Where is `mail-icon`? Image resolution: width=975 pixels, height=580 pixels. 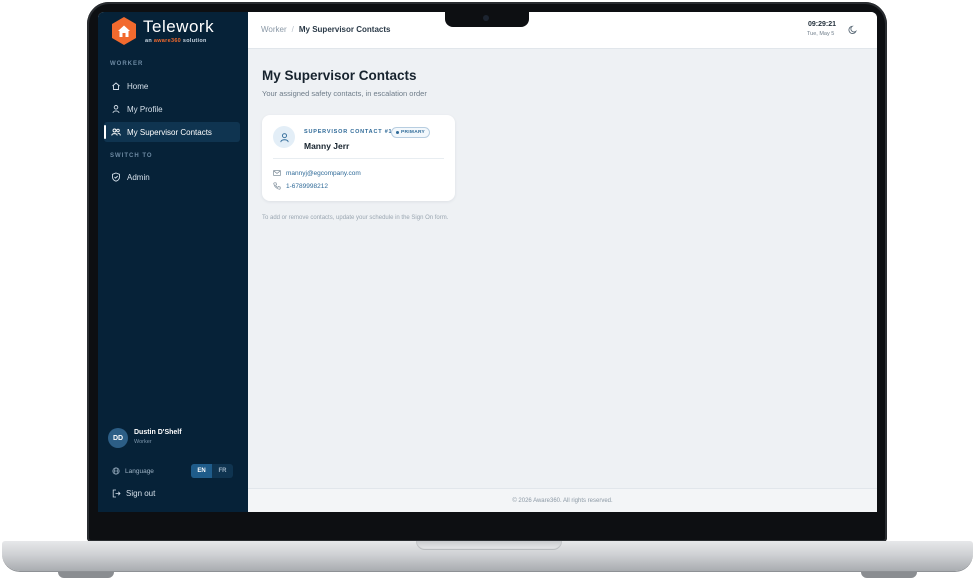 mail-icon is located at coordinates (277, 173).